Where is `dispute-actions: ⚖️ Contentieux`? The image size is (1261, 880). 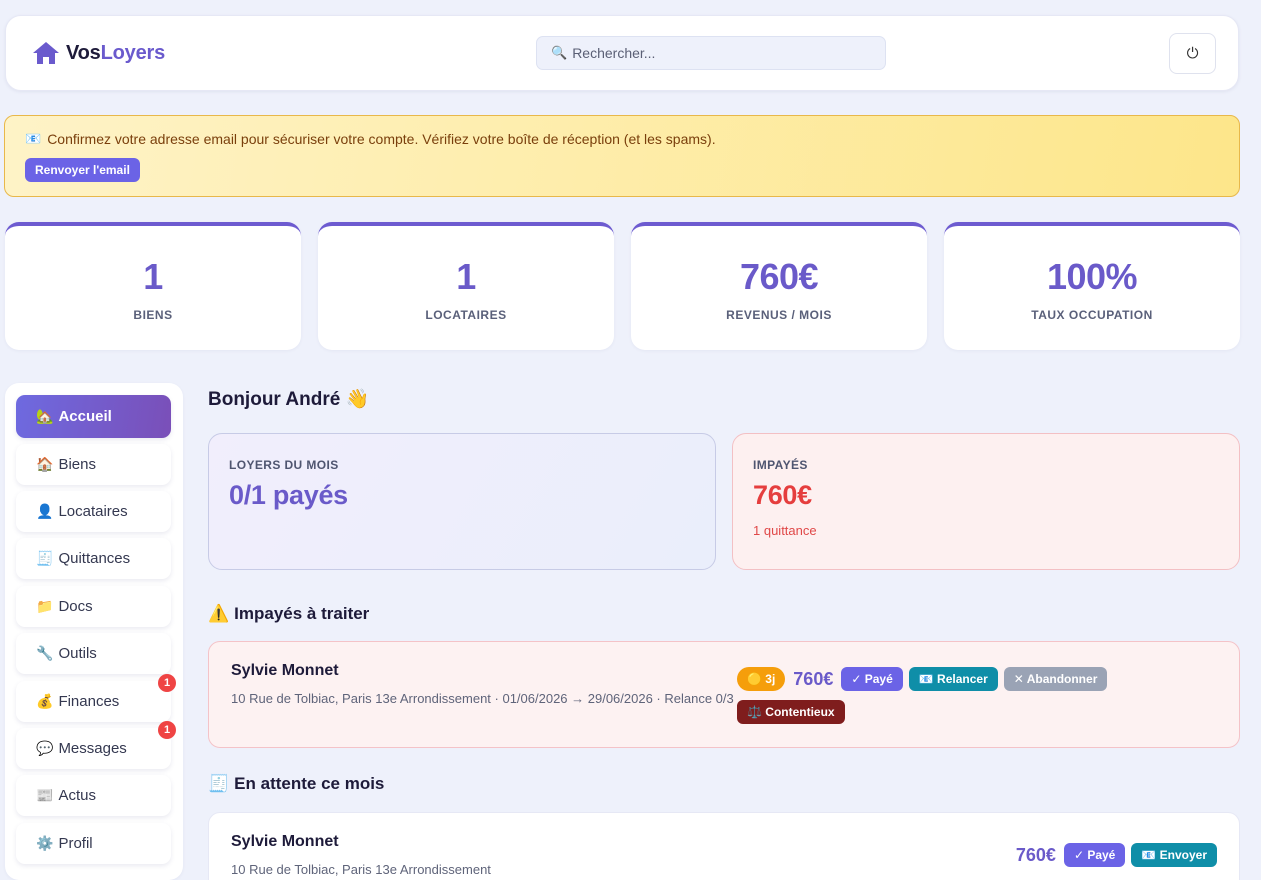
dispute-actions: ⚖️ Contentieux is located at coordinates (791, 712).